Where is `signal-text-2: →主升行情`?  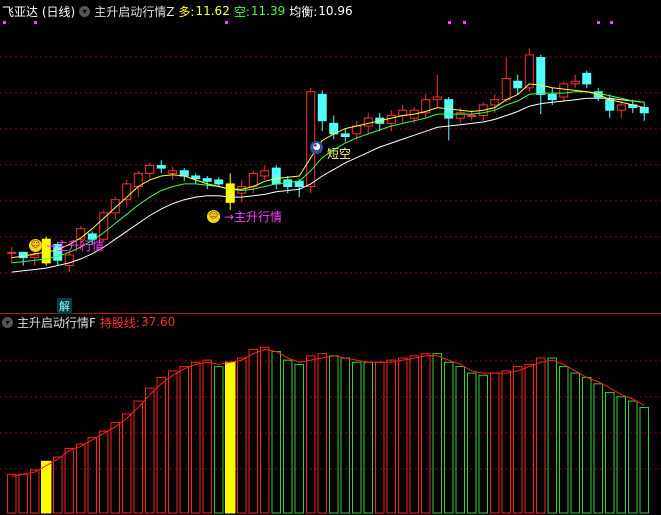
signal-text-2: →主升行情 is located at coordinates (253, 217).